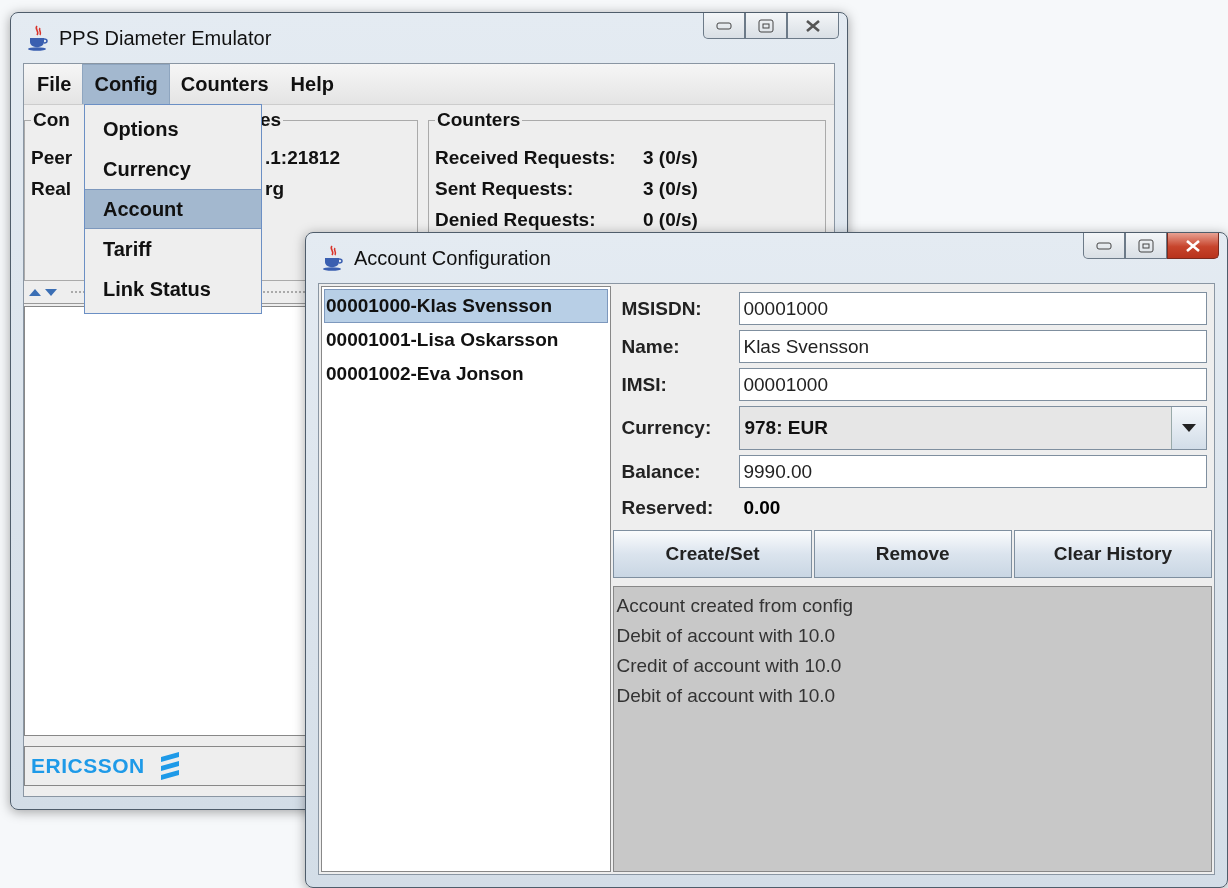 The image size is (1228, 888). Describe the element at coordinates (973, 471) in the screenshot. I see `input-field: 9990.00` at that location.